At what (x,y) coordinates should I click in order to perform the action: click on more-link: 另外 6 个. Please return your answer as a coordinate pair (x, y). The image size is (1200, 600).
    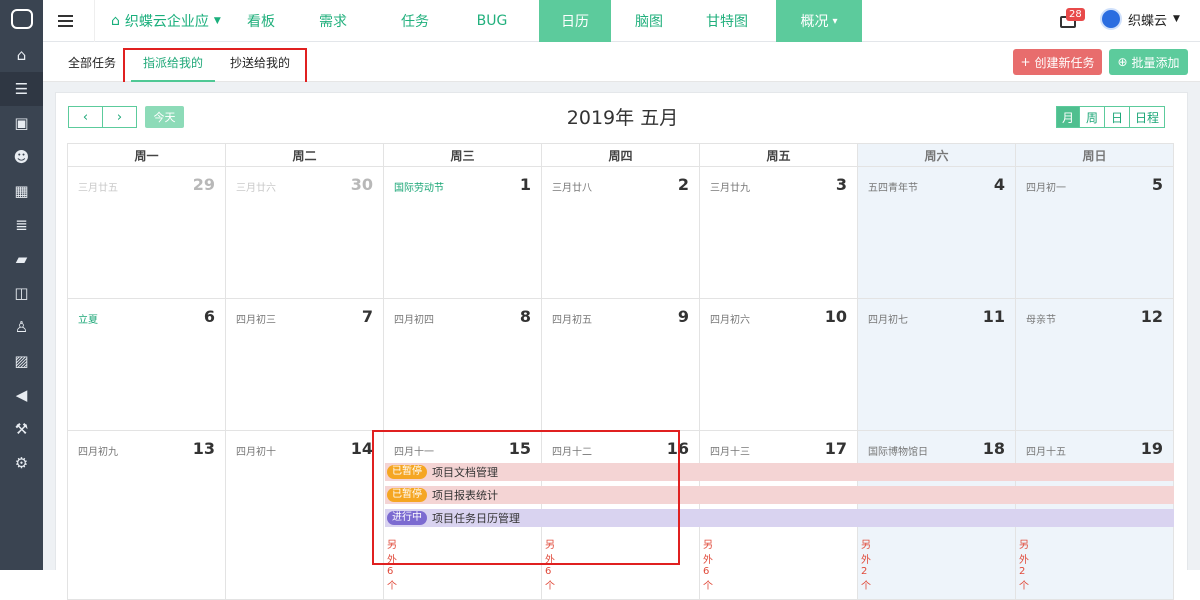
    Looking at the image, I should click on (708, 564).